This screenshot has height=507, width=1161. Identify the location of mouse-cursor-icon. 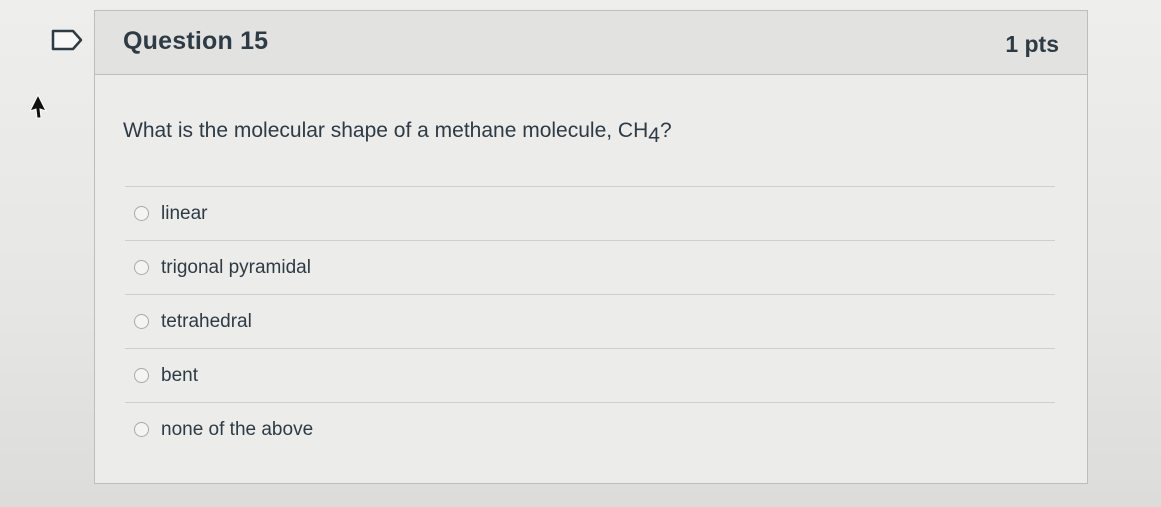
(38, 106).